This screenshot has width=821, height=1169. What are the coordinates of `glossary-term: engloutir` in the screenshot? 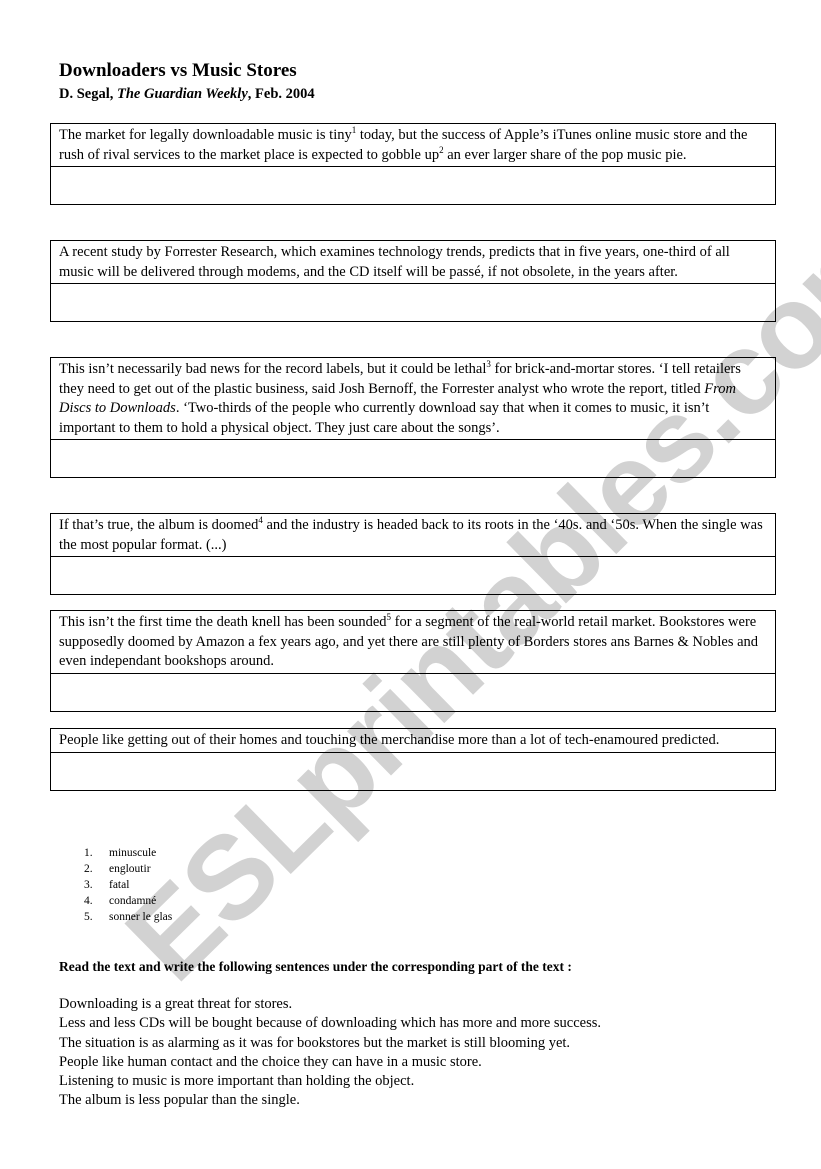 It's located at (130, 869).